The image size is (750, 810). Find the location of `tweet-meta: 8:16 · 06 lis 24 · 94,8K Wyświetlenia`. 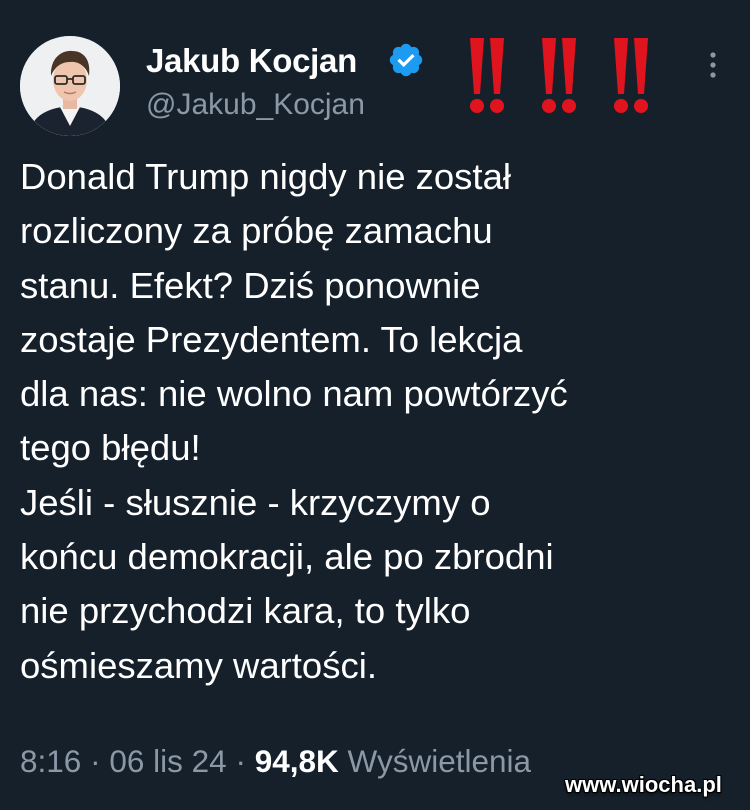

tweet-meta: 8:16 · 06 lis 24 · 94,8K Wyświetlenia is located at coordinates (275, 761).